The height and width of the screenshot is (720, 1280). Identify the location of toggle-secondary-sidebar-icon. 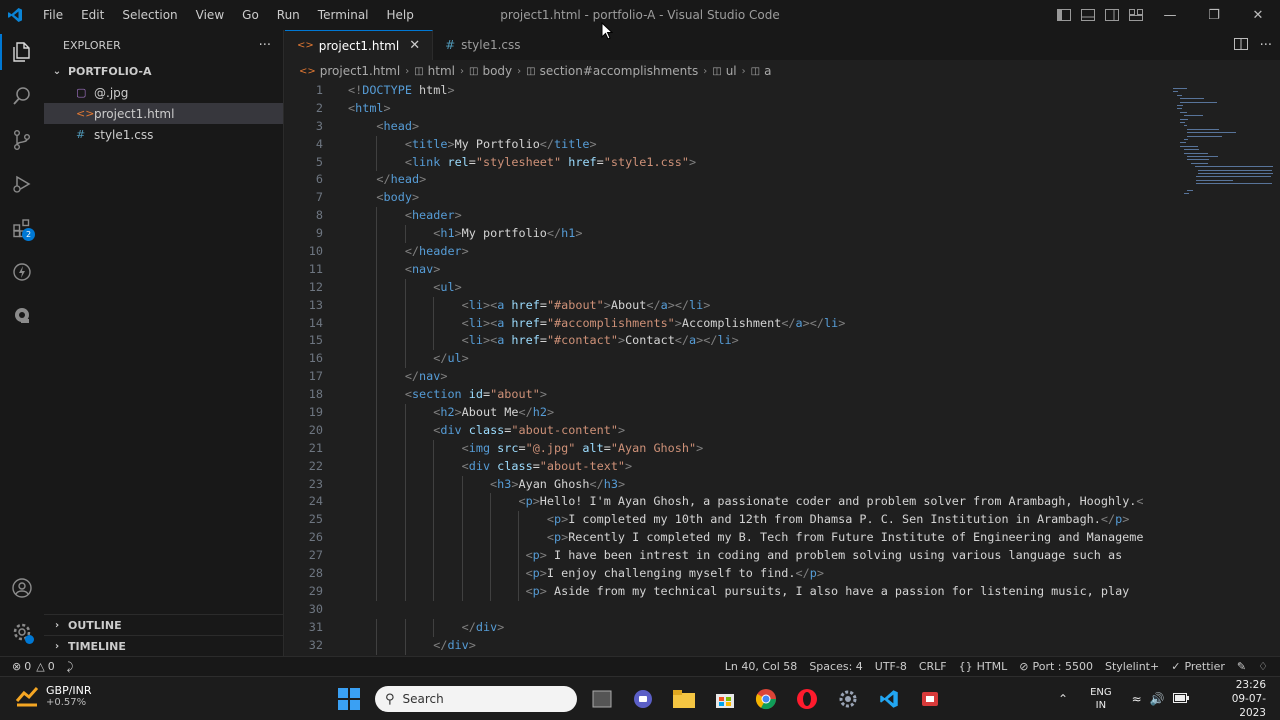
(1112, 15).